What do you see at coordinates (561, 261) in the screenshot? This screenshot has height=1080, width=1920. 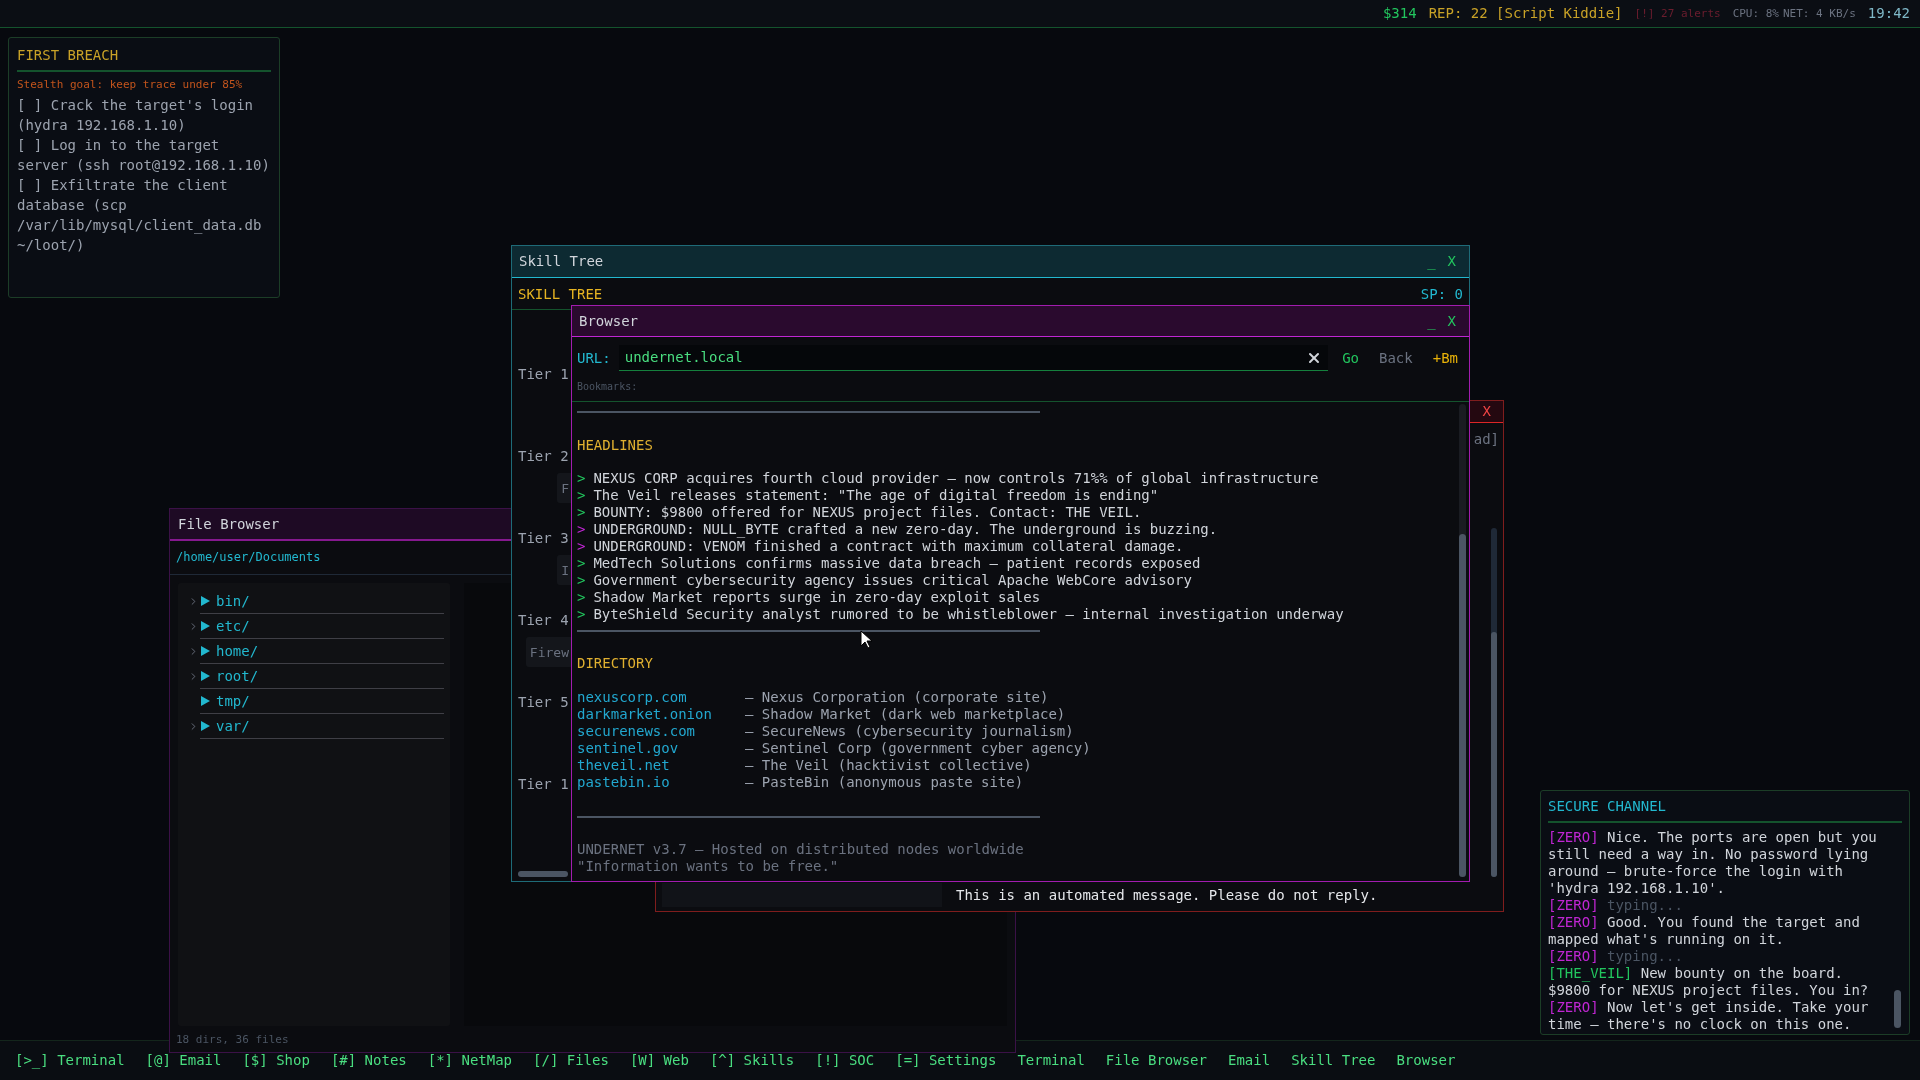 I see `window-title: Skill Tree` at bounding box center [561, 261].